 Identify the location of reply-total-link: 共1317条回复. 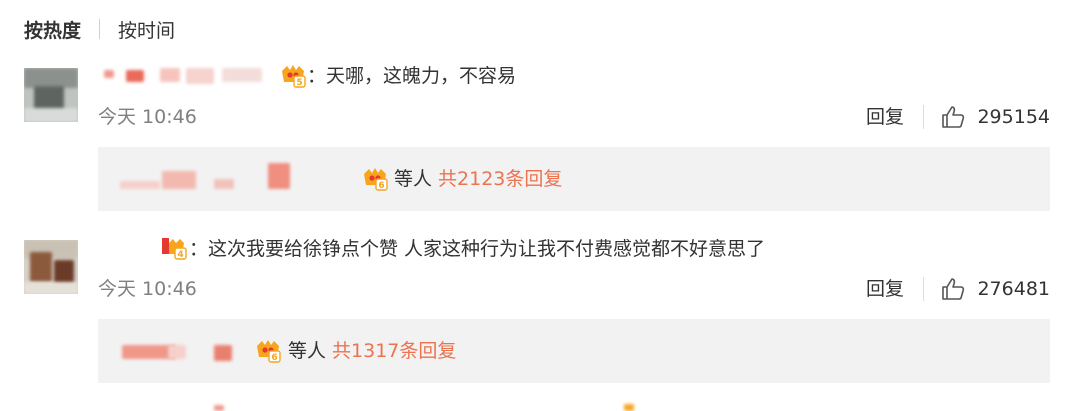
(394, 351).